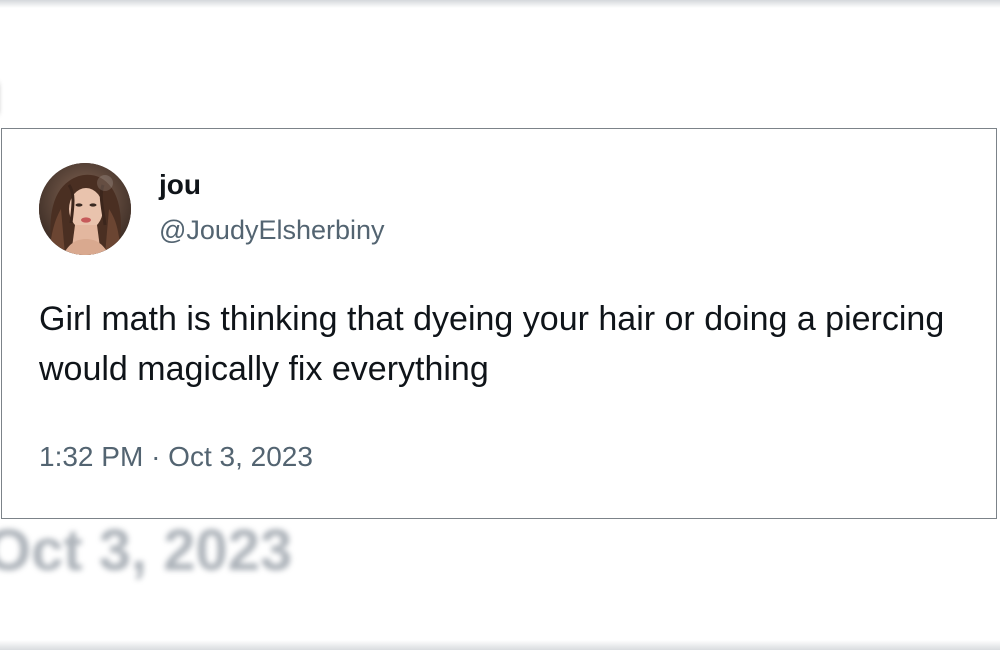  What do you see at coordinates (500, 645) in the screenshot?
I see `bottom-edge-shadow` at bounding box center [500, 645].